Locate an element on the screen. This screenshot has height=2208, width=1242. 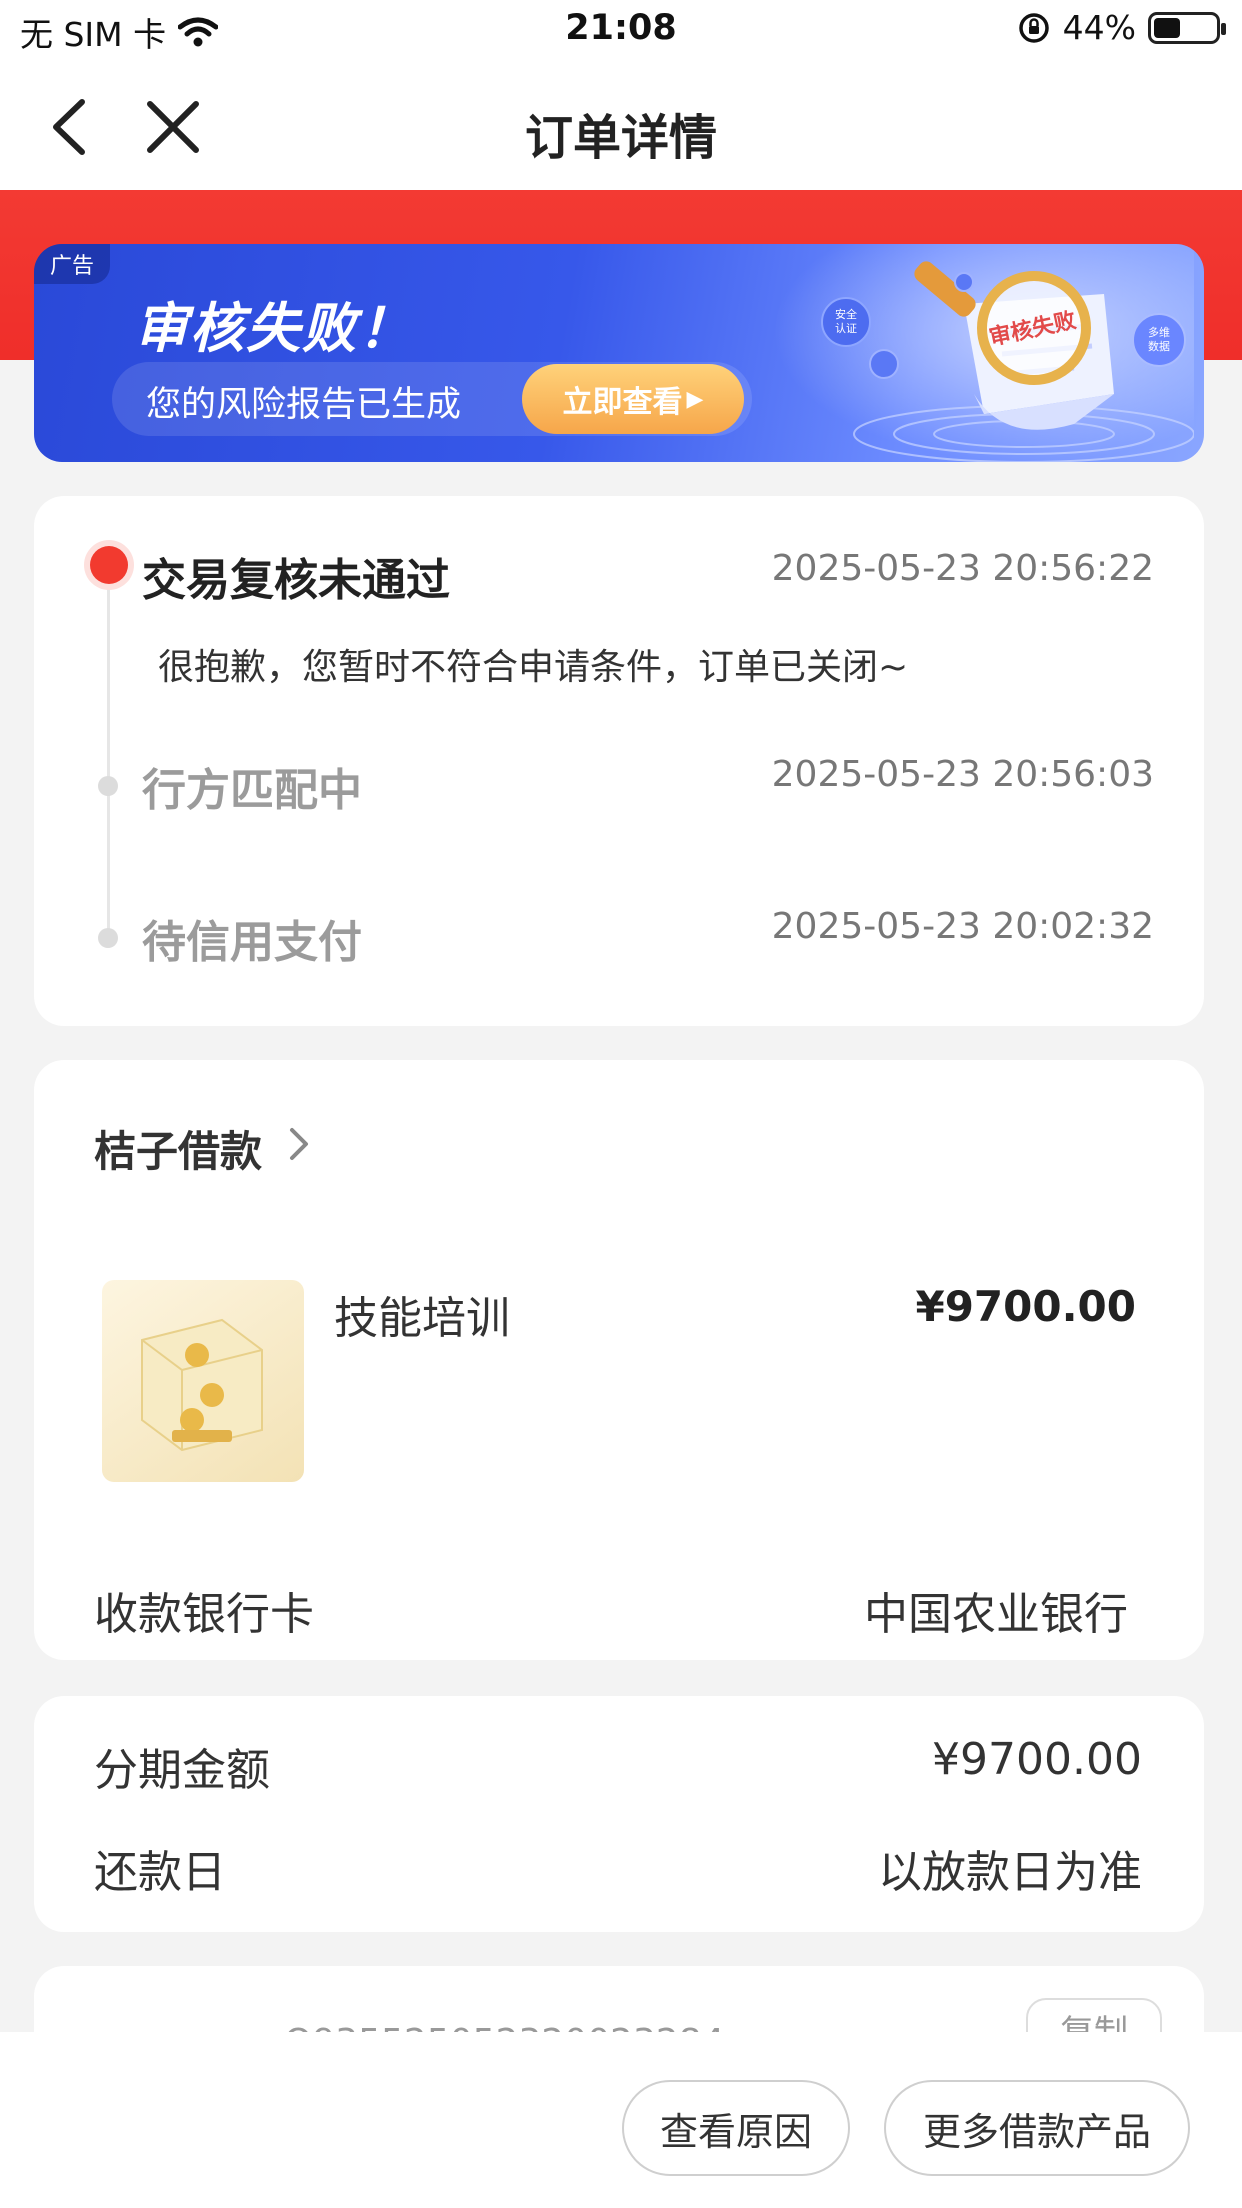
ad-headline: 审核失败！ is located at coordinates (274, 328).